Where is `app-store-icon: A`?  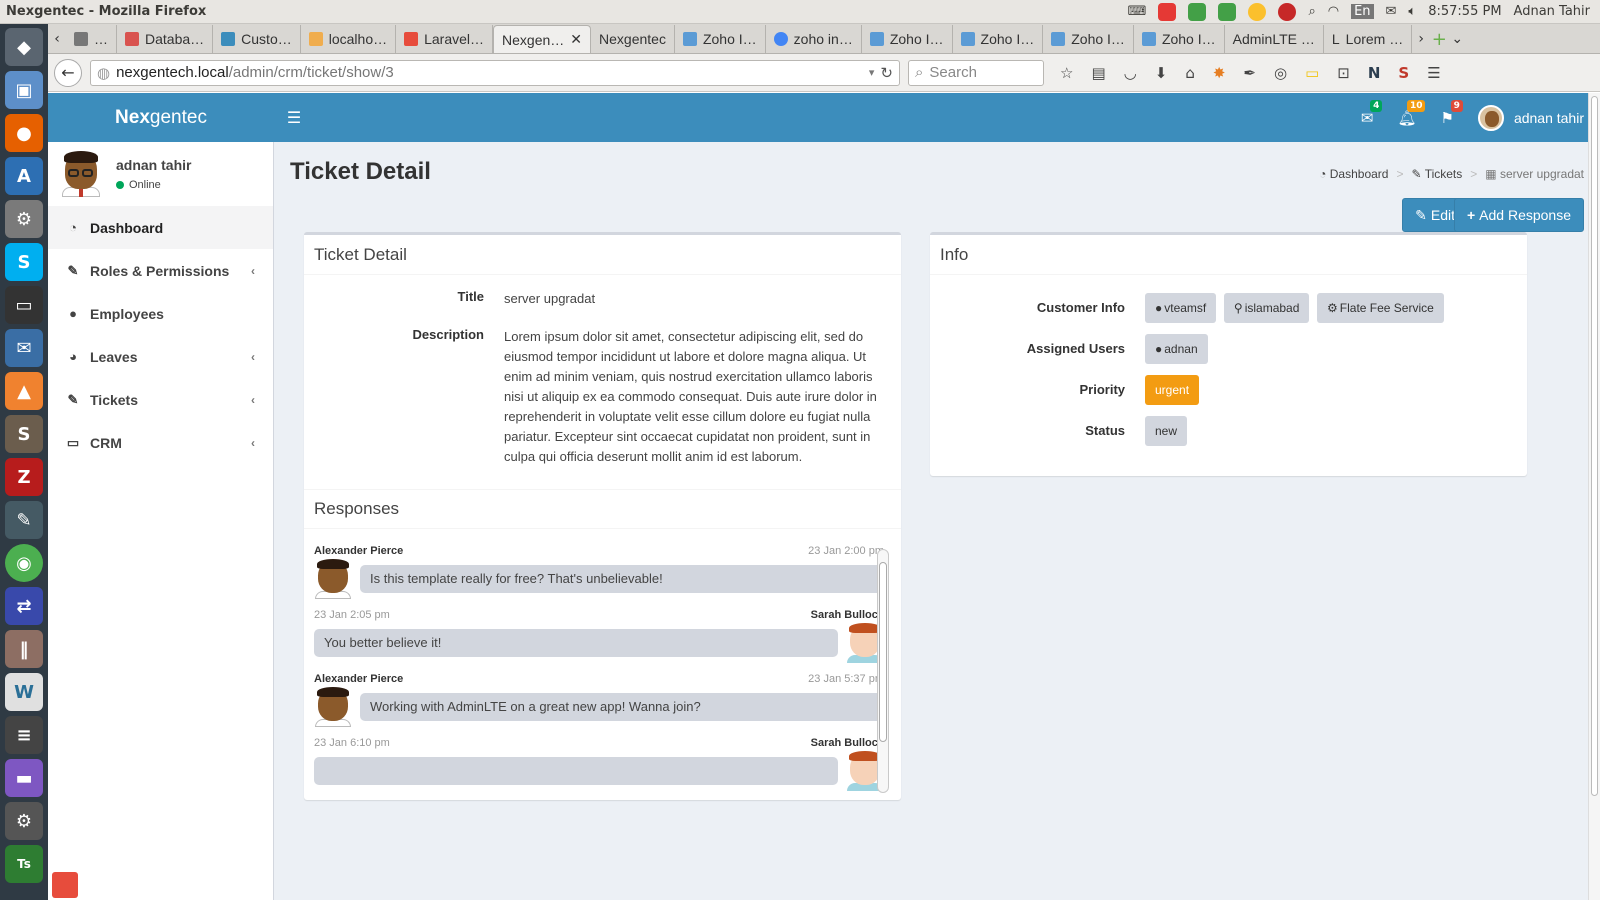
app-store-icon: A is located at coordinates (24, 176).